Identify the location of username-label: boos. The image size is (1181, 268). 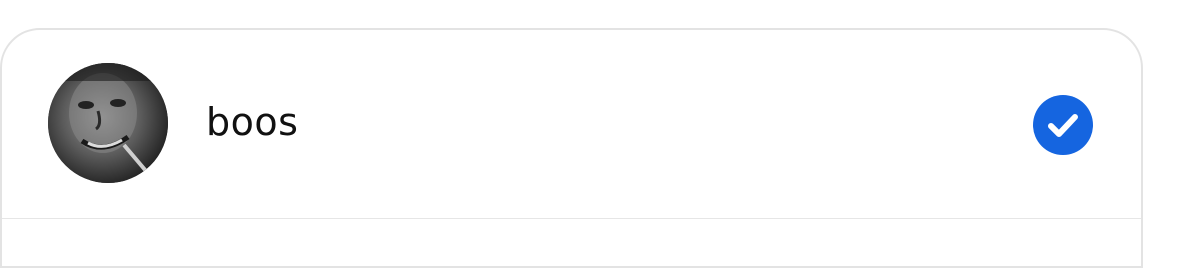
(252, 122).